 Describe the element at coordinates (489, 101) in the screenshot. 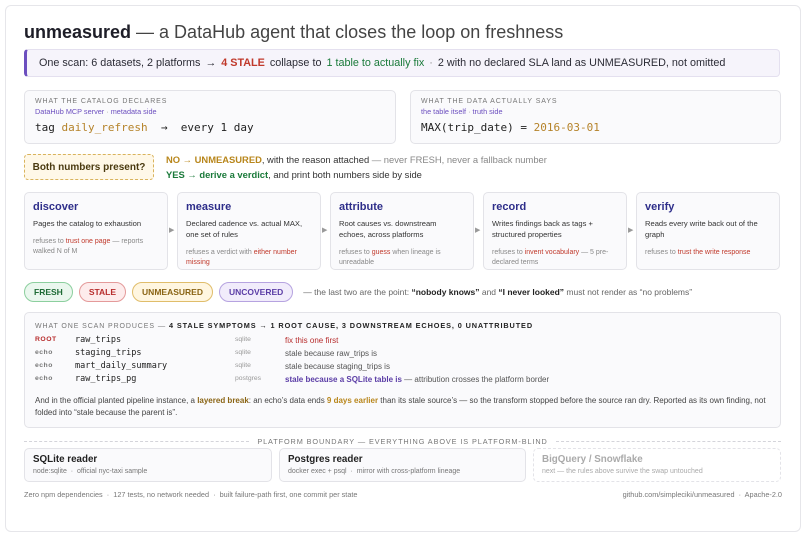

I see `says-heading: What the data actually says` at that location.